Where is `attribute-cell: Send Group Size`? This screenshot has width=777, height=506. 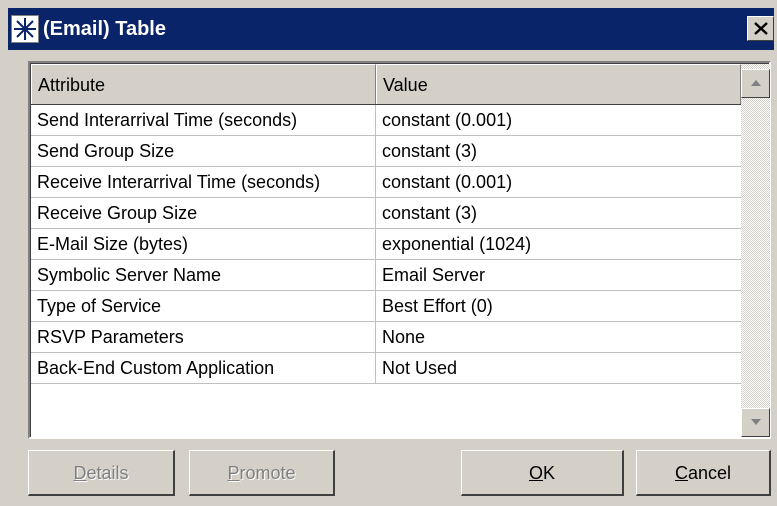
attribute-cell: Send Group Size is located at coordinates (203, 151).